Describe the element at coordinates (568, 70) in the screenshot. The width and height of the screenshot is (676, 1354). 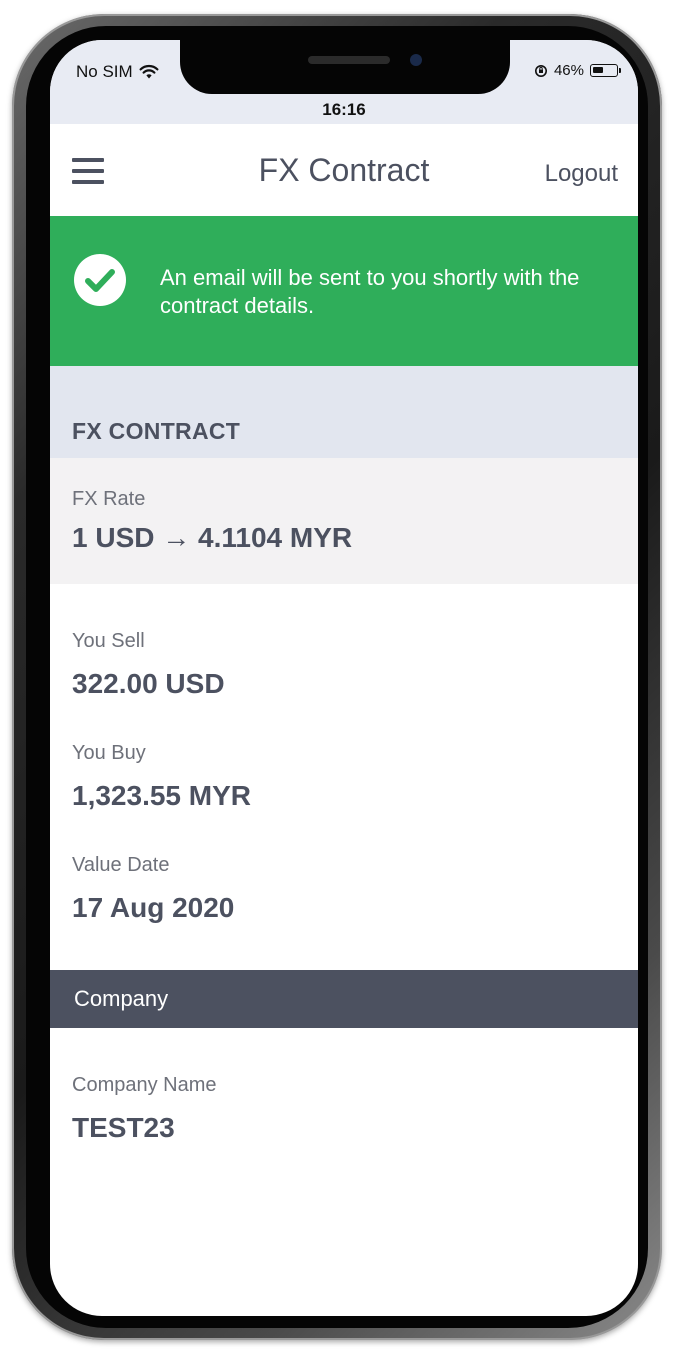
I see `battery-percent: 46%` at that location.